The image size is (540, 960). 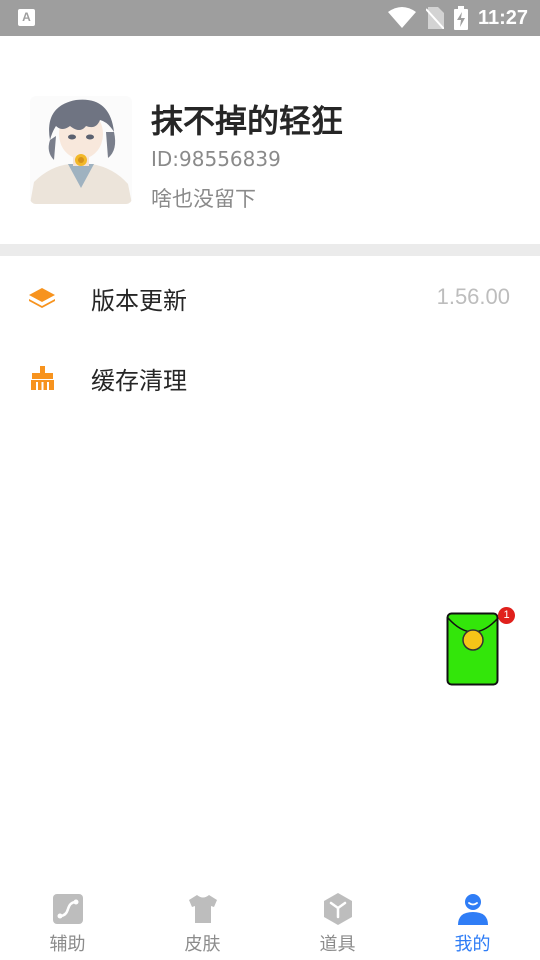 What do you see at coordinates (203, 199) in the screenshot?
I see `bio: 啥也没留下` at bounding box center [203, 199].